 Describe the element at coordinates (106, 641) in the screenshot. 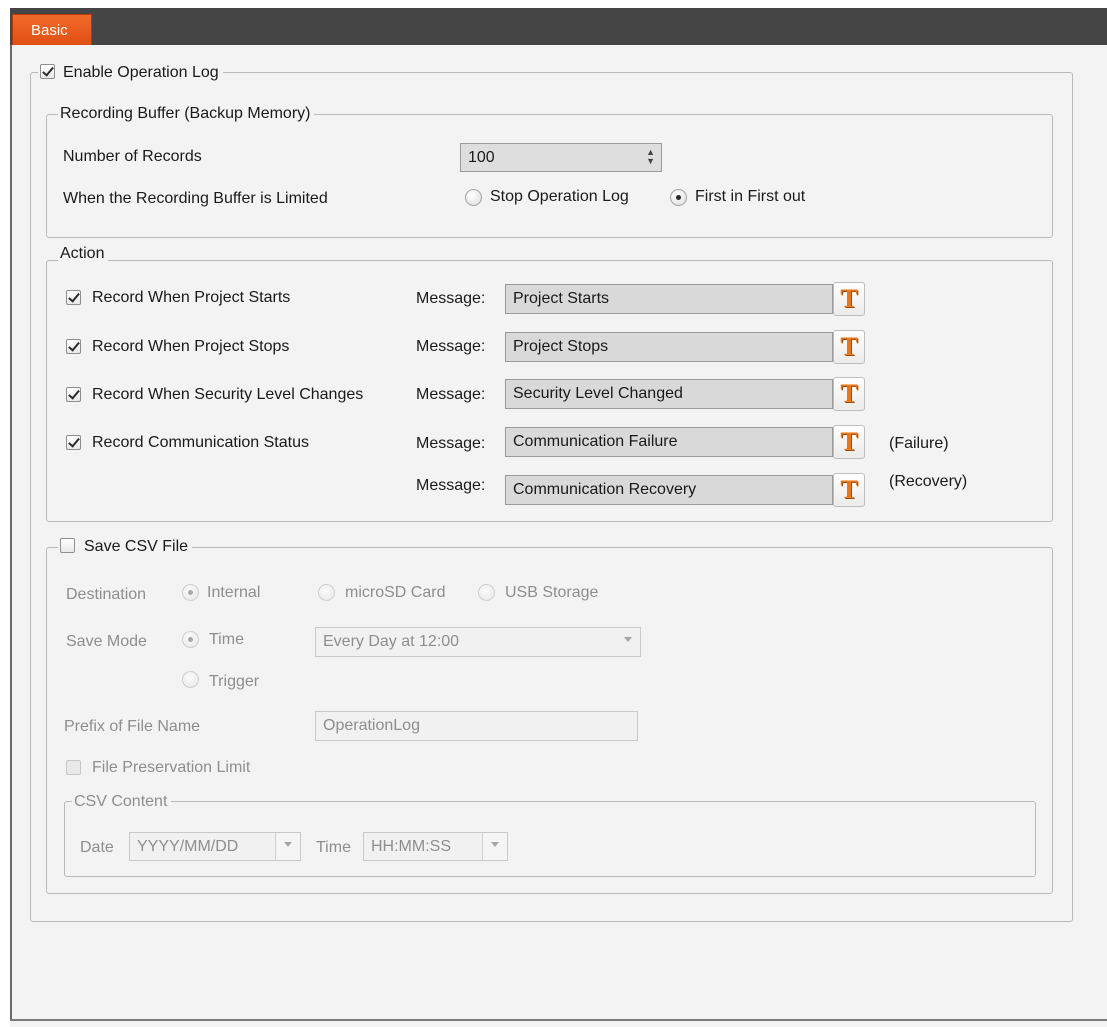

I see `save-mode-label: Save Mode` at that location.